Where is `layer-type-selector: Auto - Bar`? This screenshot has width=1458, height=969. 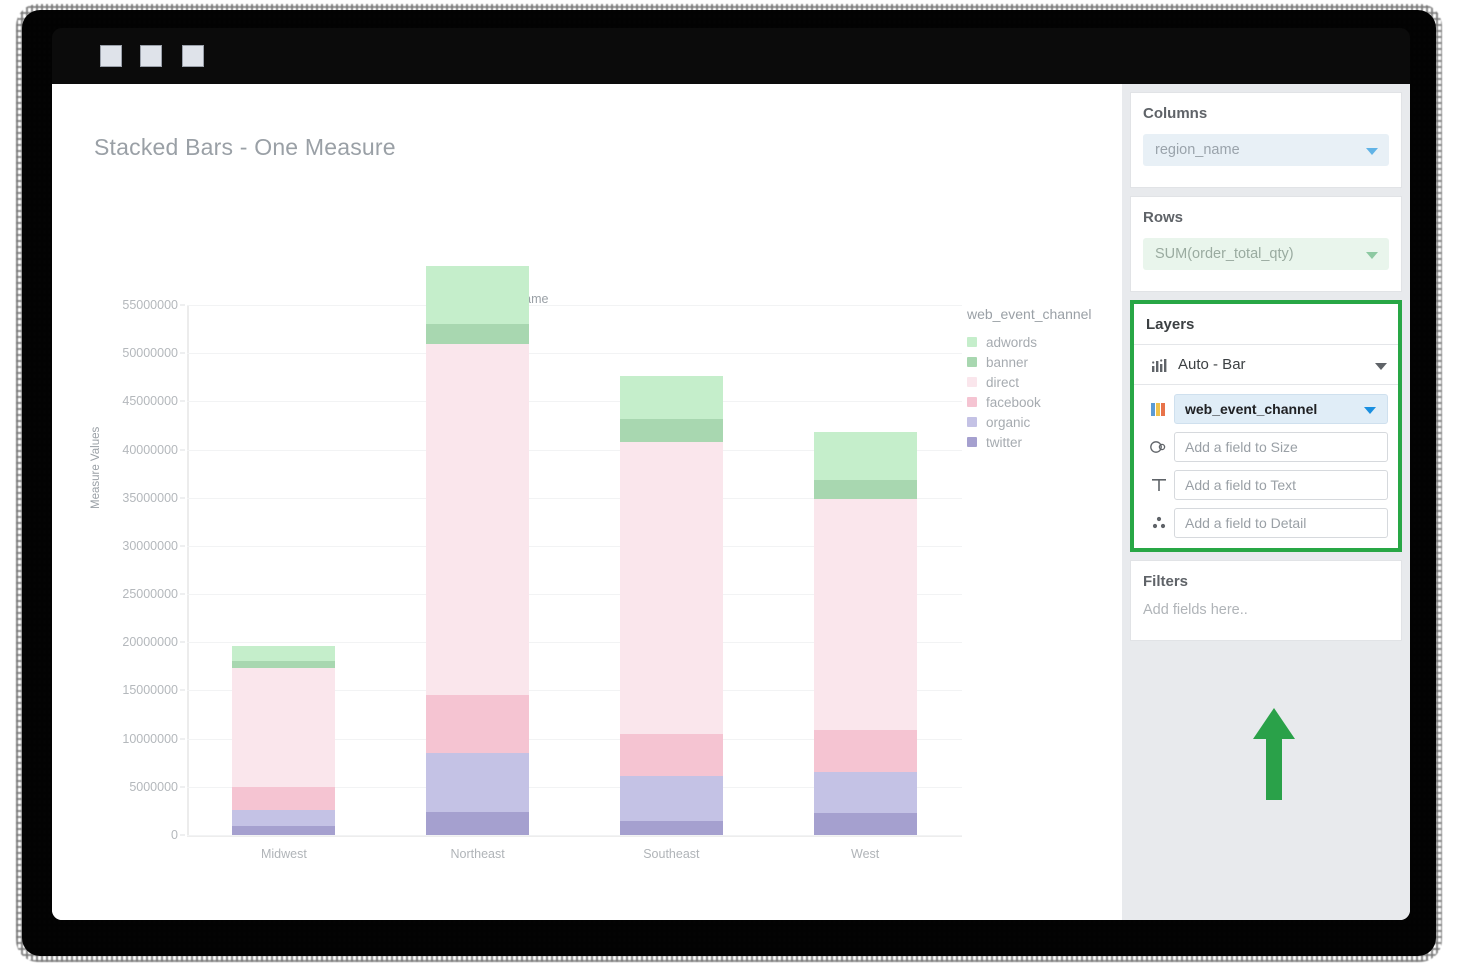
layer-type-selector: Auto - Bar is located at coordinates (1266, 365).